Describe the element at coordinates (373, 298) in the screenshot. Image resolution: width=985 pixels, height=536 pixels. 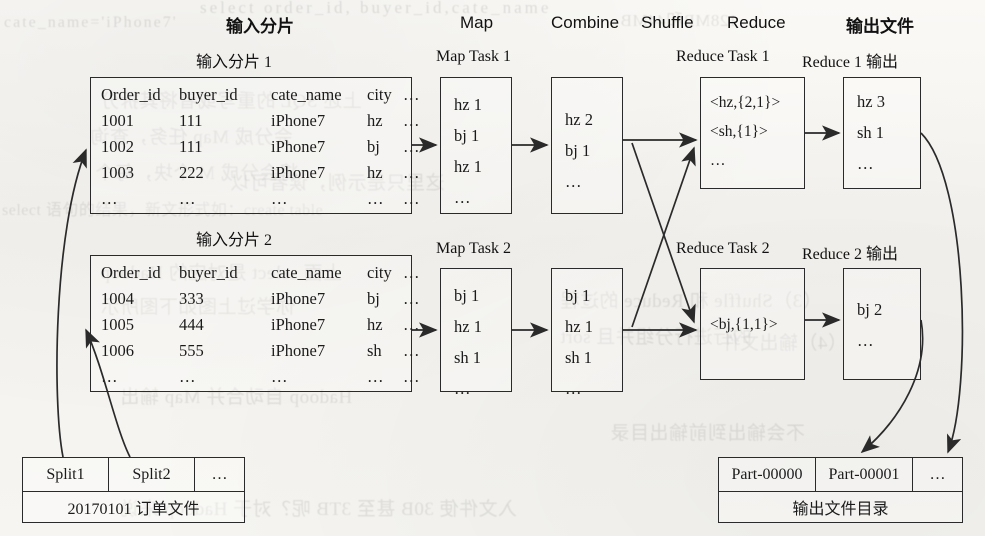
I see `cell-city: bj` at that location.